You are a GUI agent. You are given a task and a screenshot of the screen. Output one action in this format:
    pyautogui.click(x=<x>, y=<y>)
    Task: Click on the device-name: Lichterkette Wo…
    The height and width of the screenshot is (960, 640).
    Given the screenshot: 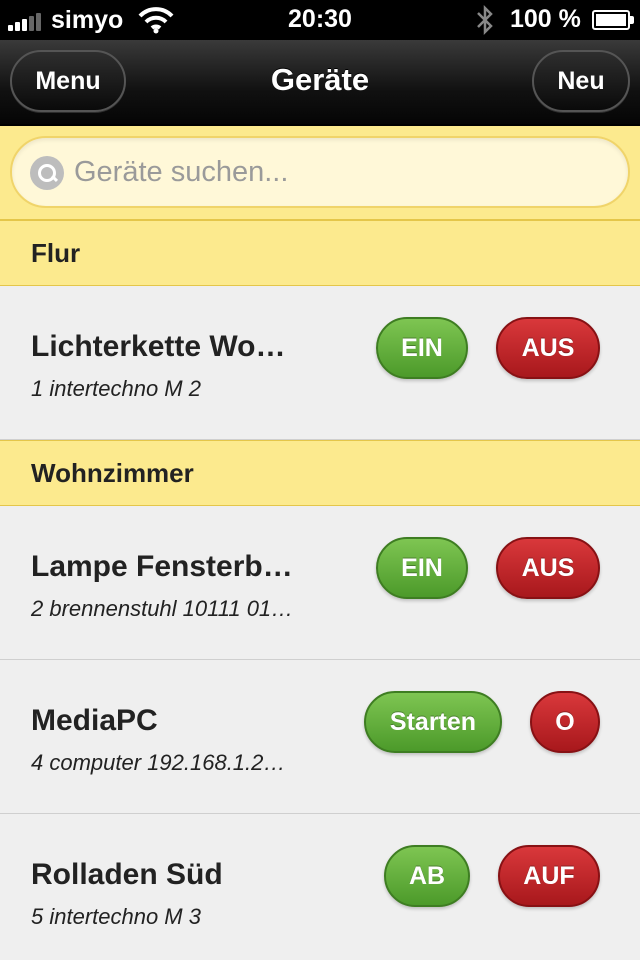 What is the action you would take?
    pyautogui.click(x=158, y=346)
    